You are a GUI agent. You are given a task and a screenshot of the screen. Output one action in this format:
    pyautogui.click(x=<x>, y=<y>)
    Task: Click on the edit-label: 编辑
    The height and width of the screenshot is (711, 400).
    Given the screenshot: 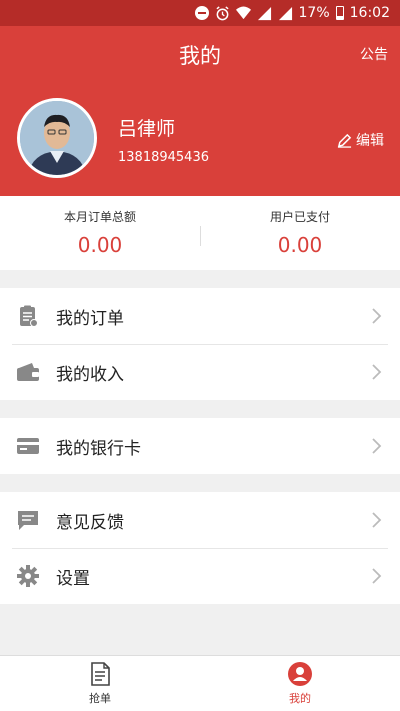 What is the action you would take?
    pyautogui.click(x=370, y=141)
    